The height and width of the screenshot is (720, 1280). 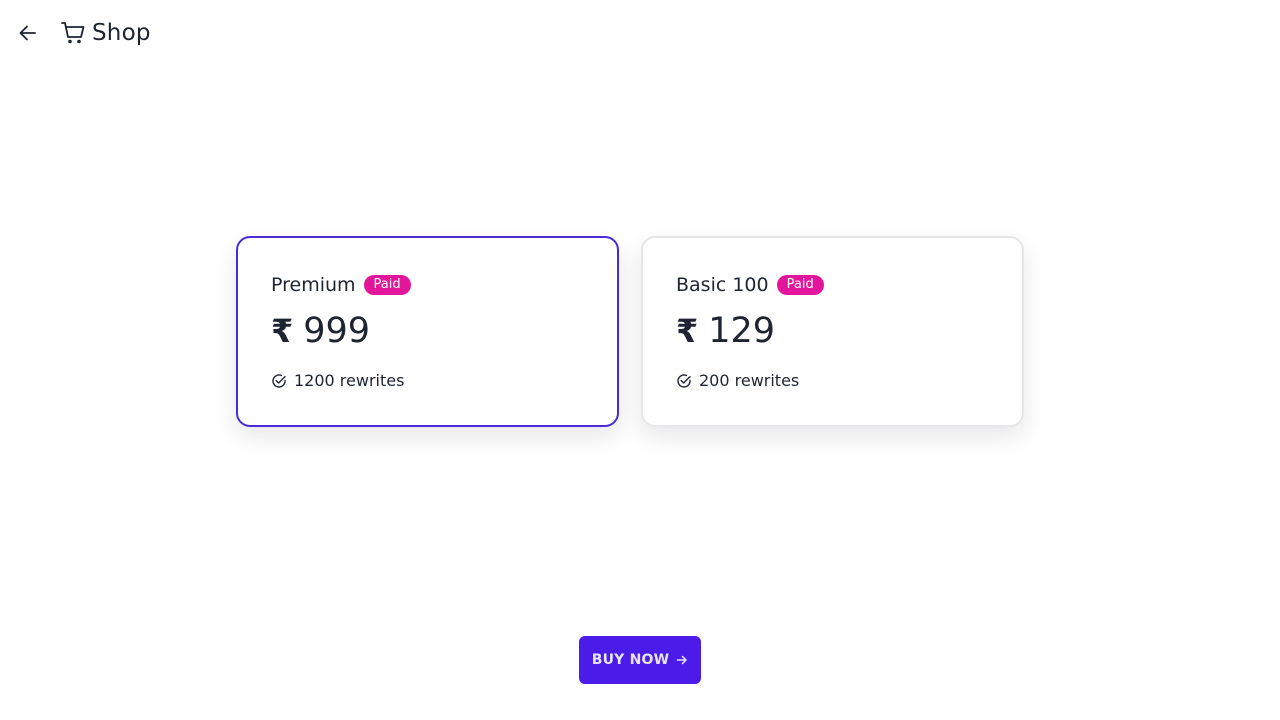 I want to click on plan-name: Basic 100, so click(x=722, y=285).